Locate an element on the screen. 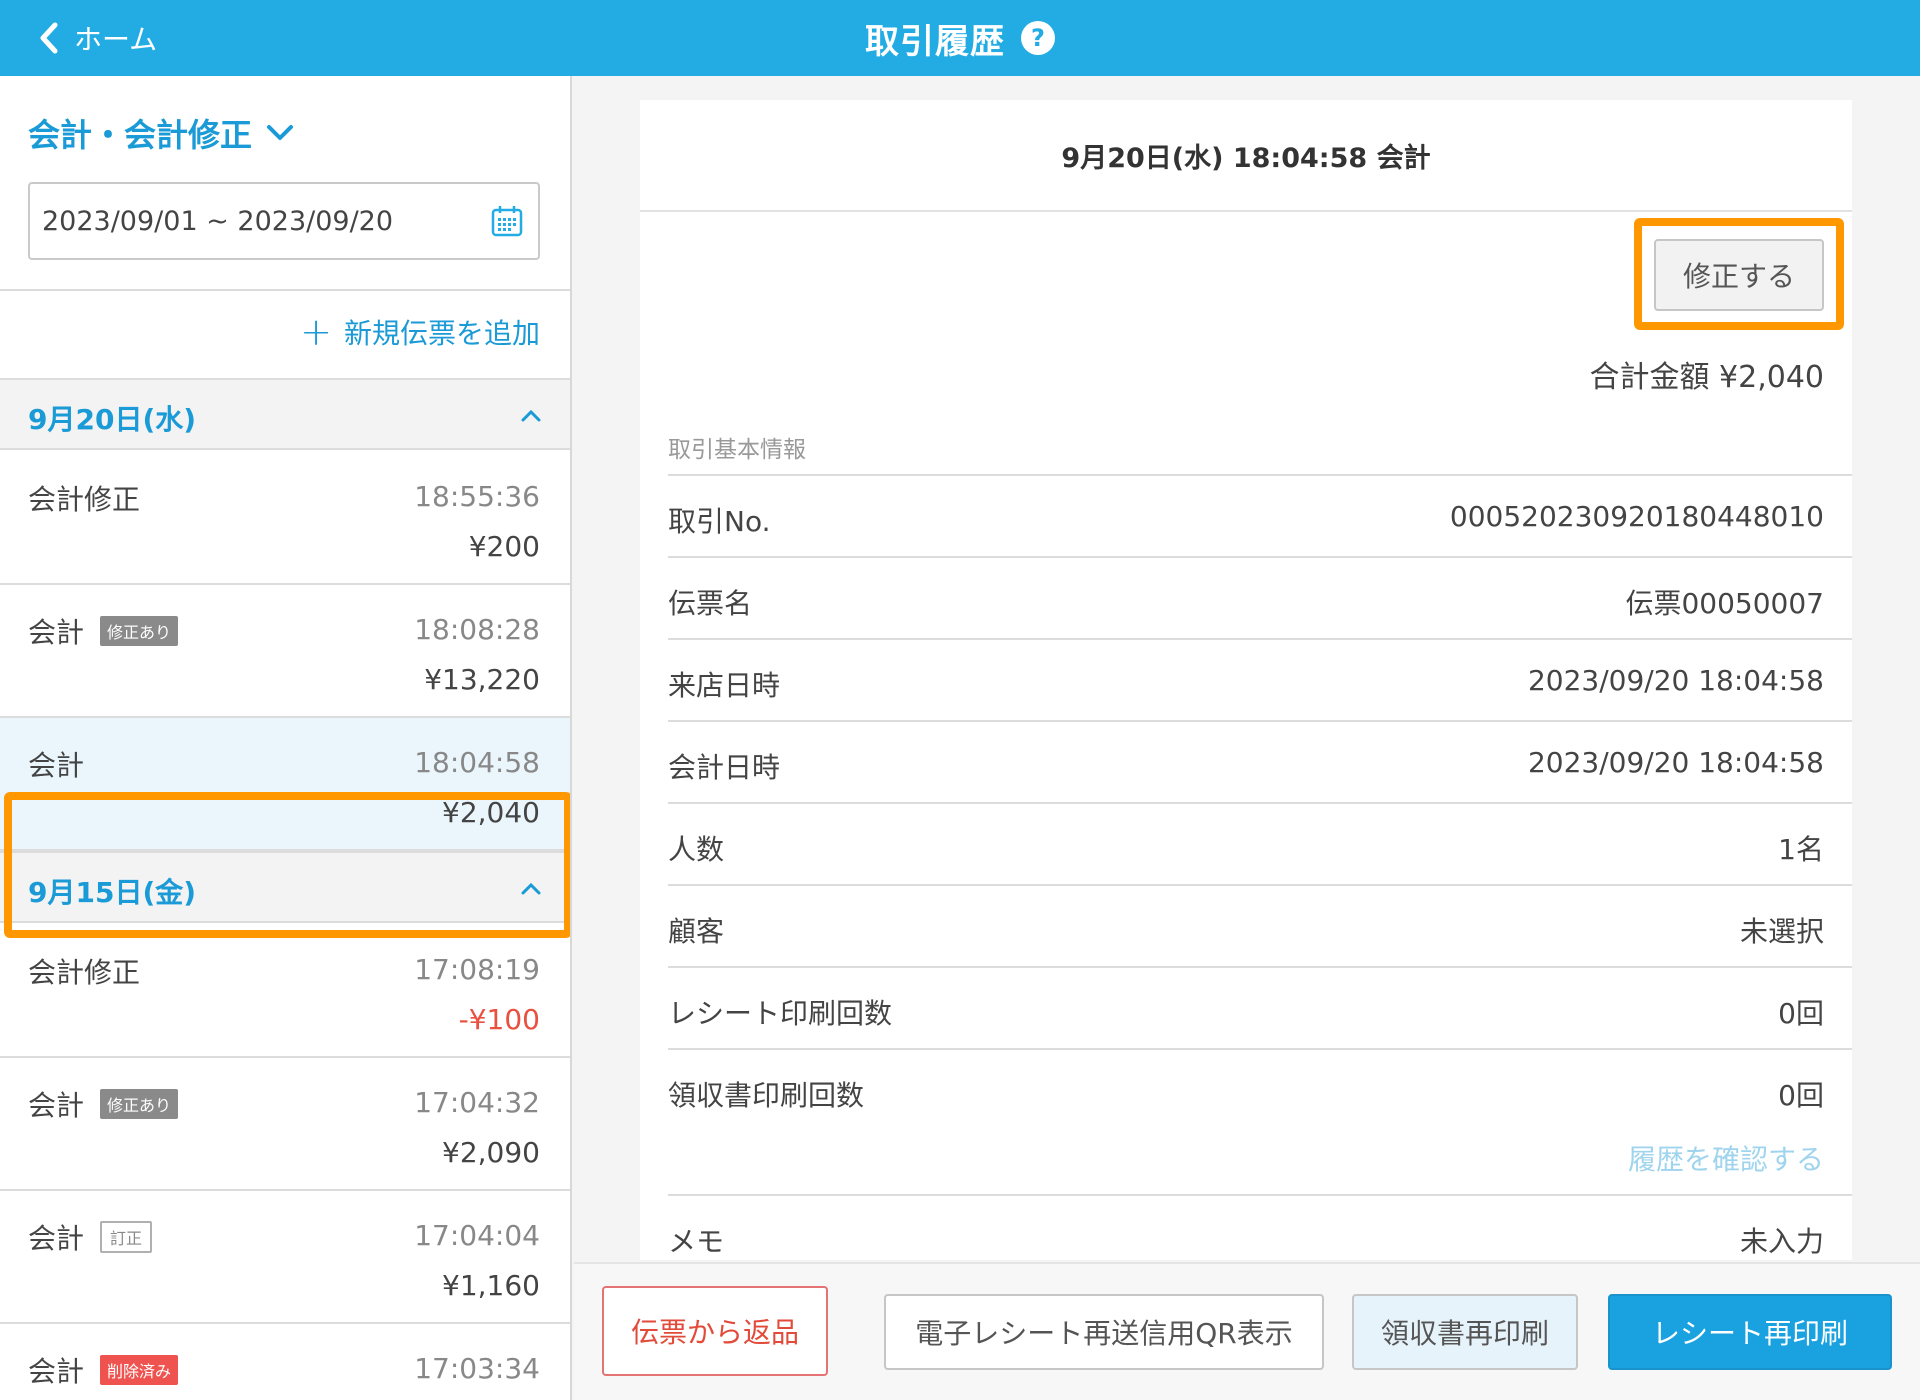  info-value: 1名 is located at coordinates (1801, 849).